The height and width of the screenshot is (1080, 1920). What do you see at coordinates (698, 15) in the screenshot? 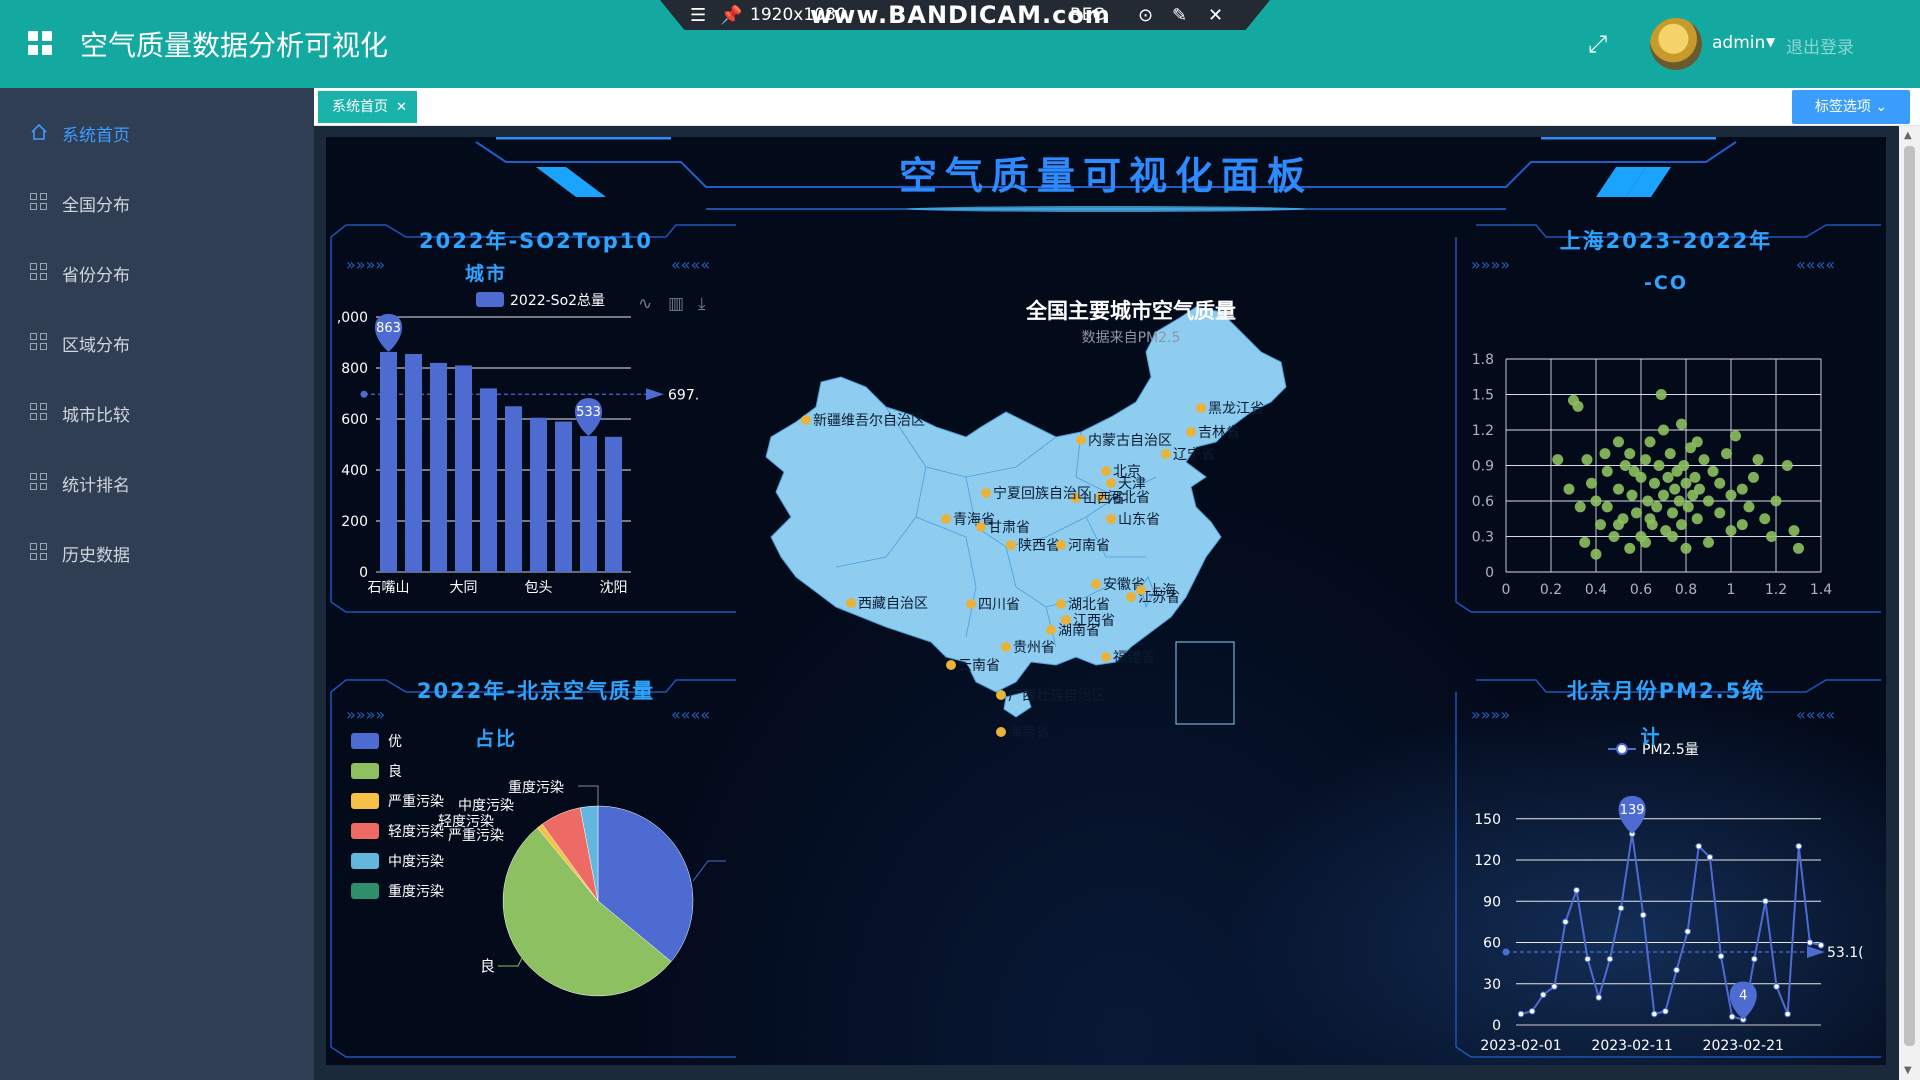
I see `menu-icon: ☰` at bounding box center [698, 15].